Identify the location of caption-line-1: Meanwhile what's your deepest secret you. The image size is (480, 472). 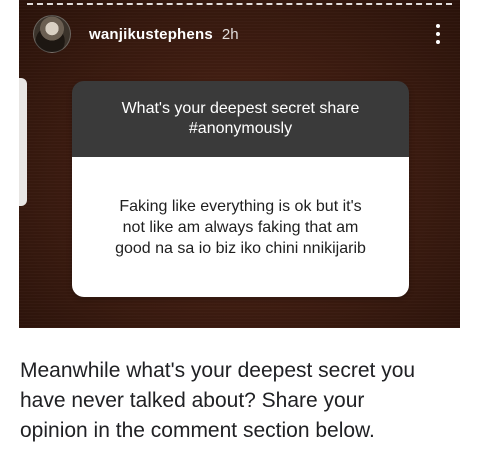
(218, 370).